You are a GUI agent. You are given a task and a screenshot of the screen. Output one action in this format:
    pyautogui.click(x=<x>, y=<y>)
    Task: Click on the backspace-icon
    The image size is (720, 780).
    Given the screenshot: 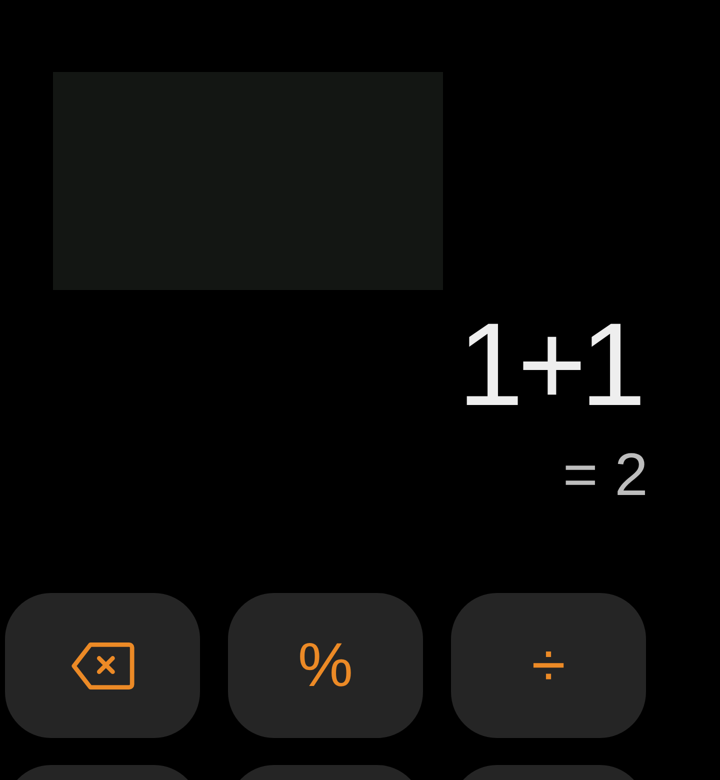 What is the action you would take?
    pyautogui.click(x=102, y=665)
    